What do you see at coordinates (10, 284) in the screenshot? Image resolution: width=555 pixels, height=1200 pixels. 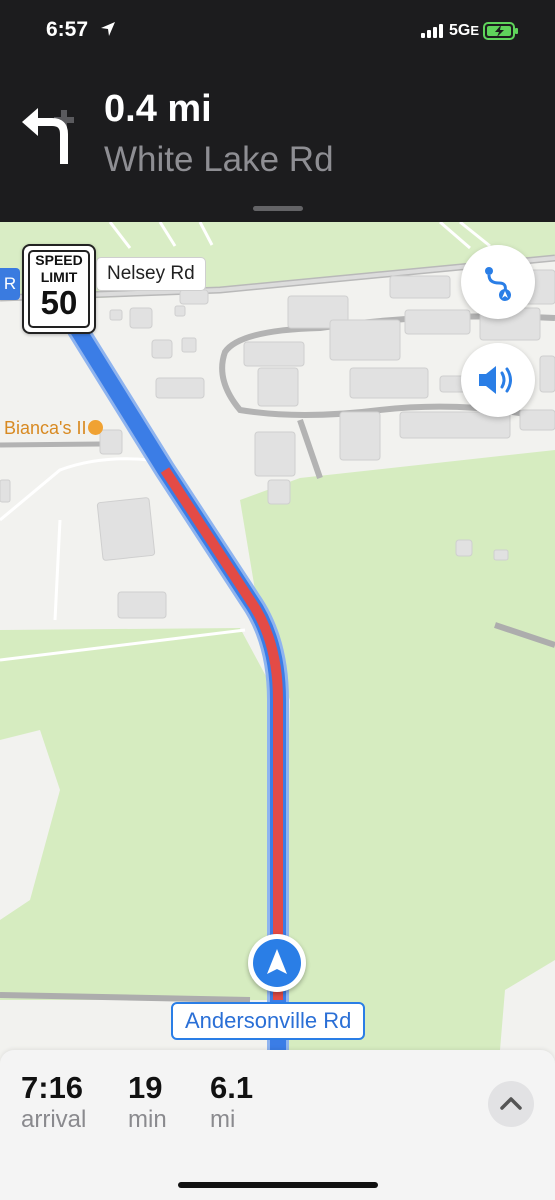 I see `offscreen-road-tag: R` at bounding box center [10, 284].